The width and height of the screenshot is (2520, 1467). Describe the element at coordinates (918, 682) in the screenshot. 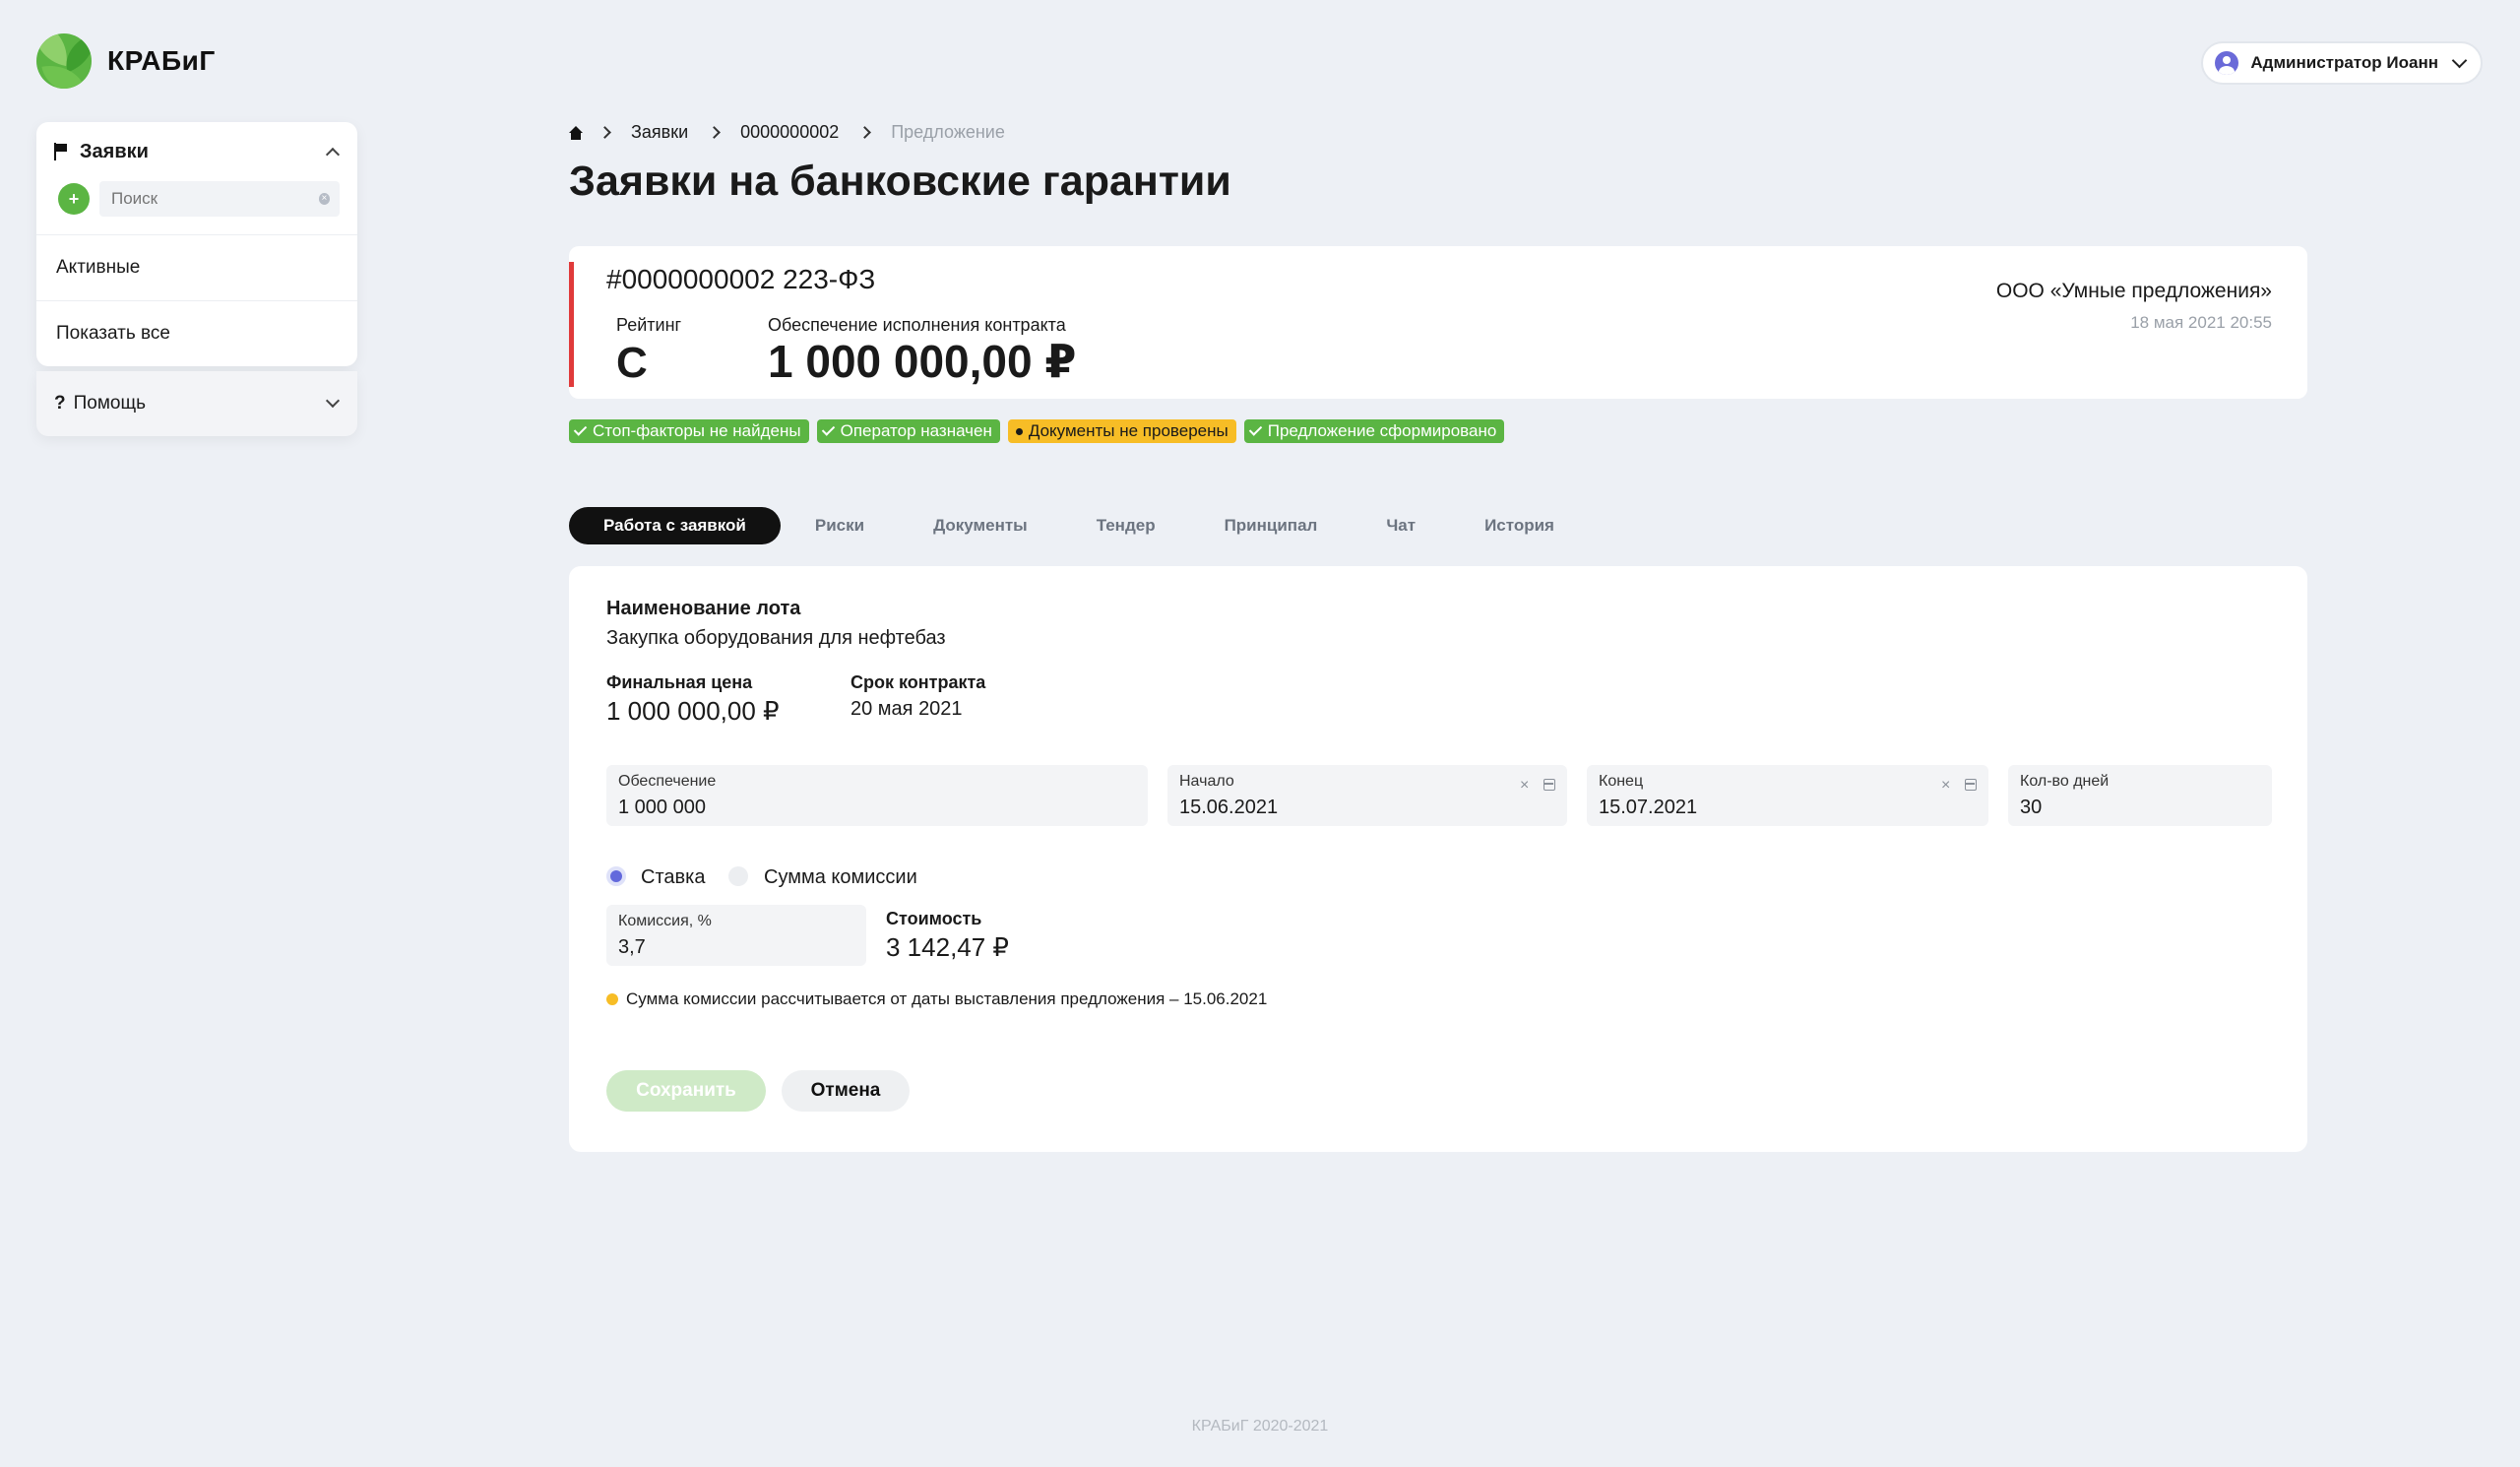

I see `contract-term-label: Срок контракта` at that location.